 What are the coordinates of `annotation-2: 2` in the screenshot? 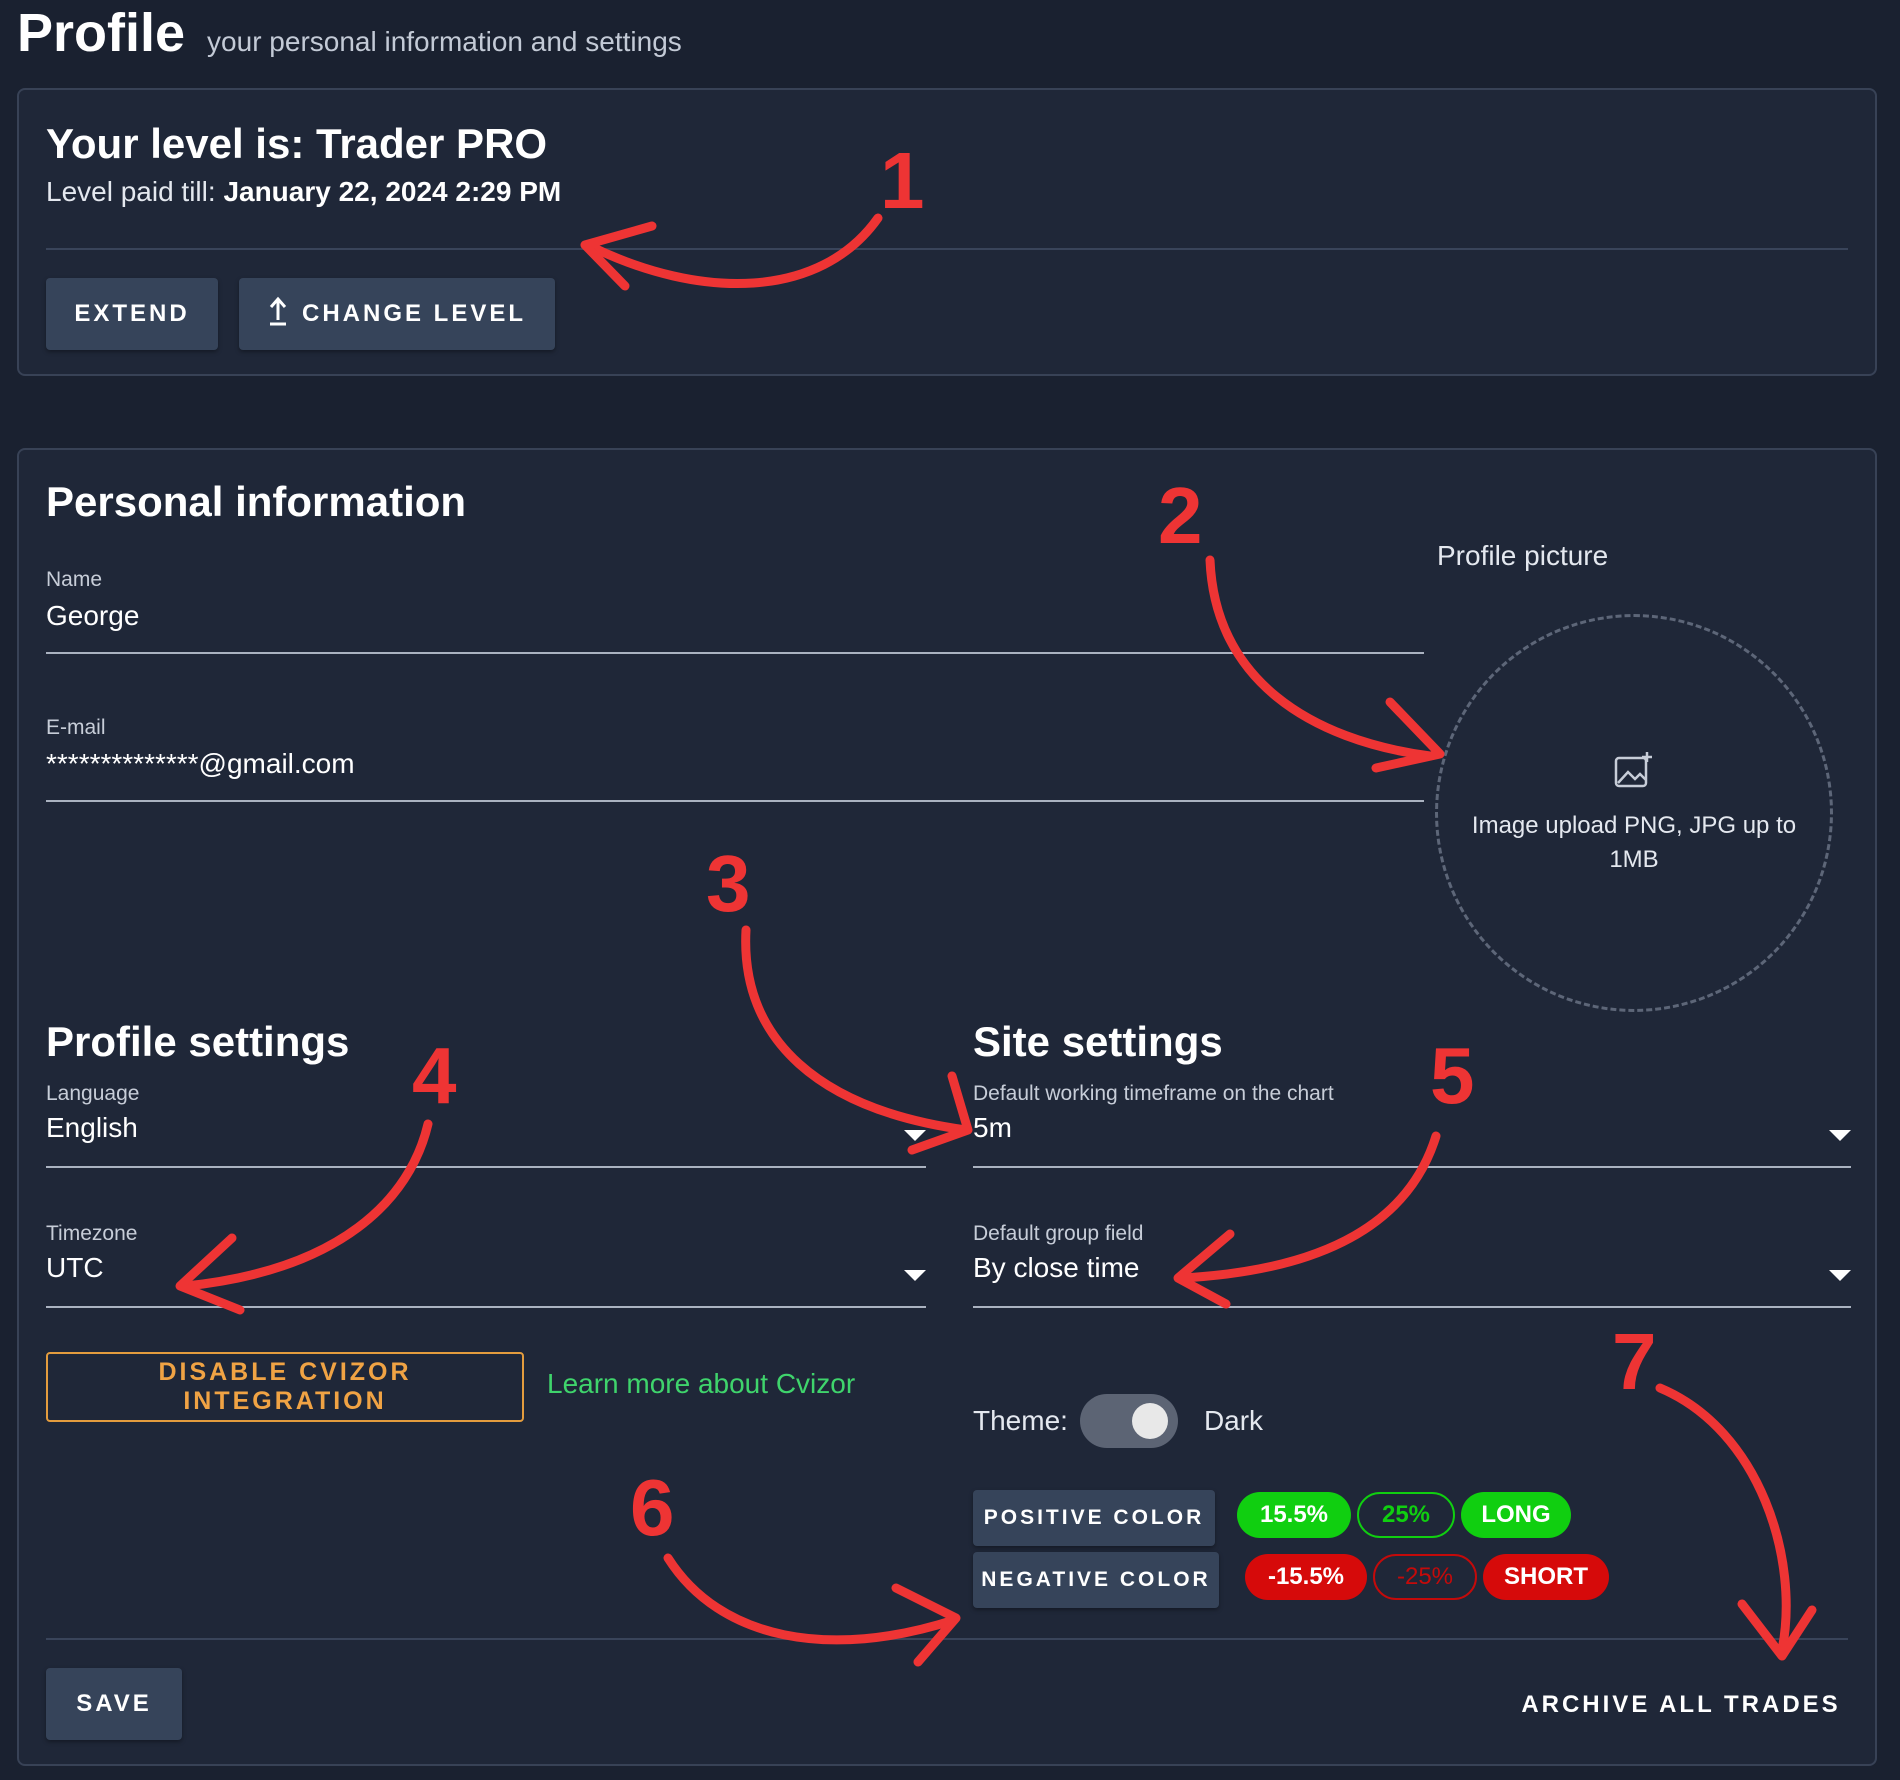 It's located at (1180, 515).